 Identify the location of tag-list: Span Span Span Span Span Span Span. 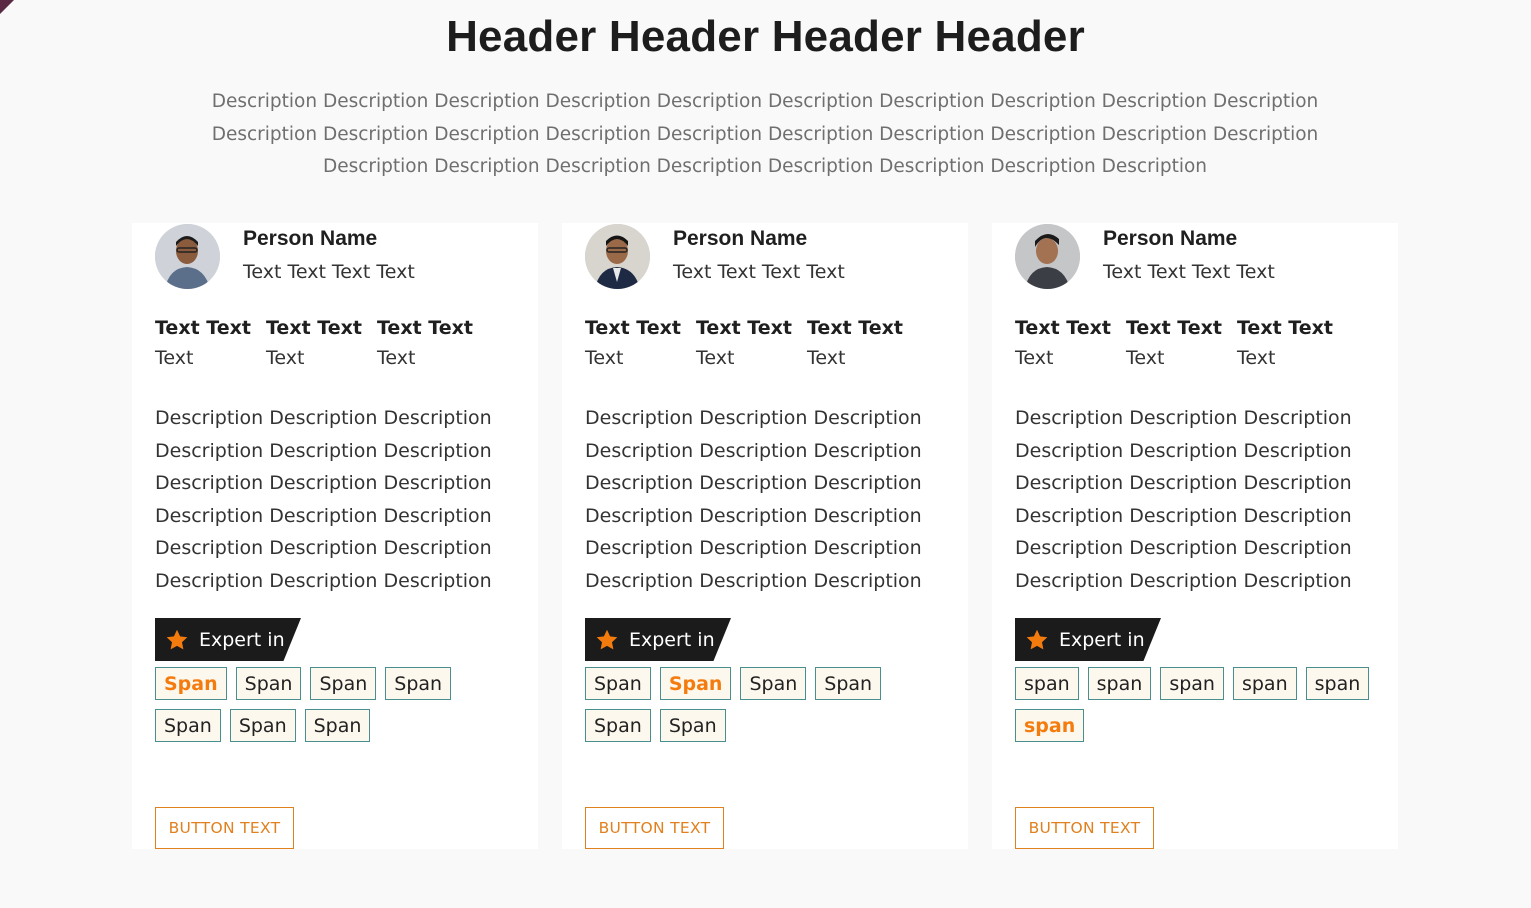
(335, 704).